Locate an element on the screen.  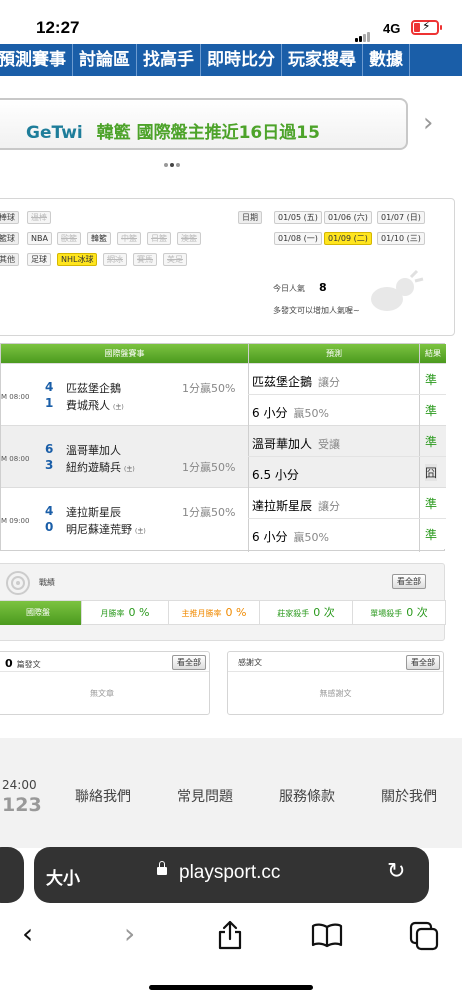
reload-icon: ↻ is located at coordinates (396, 871).